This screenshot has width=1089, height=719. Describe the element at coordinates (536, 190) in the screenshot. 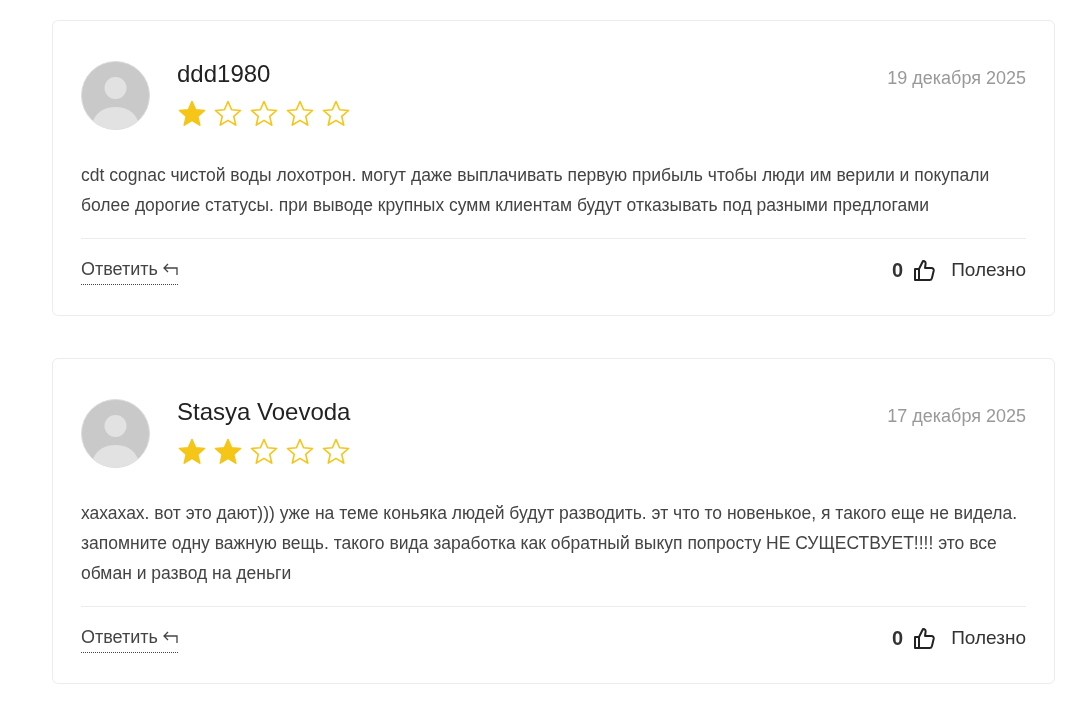

I see `review-text: cdt cognac чистой воды лохотрон. могут даже выплачивать первую прибыль чтобы люди им верили и покупали более дорогие статусы. при выводе крупных сумм клиентам будут отказывать под разными предлогами` at that location.